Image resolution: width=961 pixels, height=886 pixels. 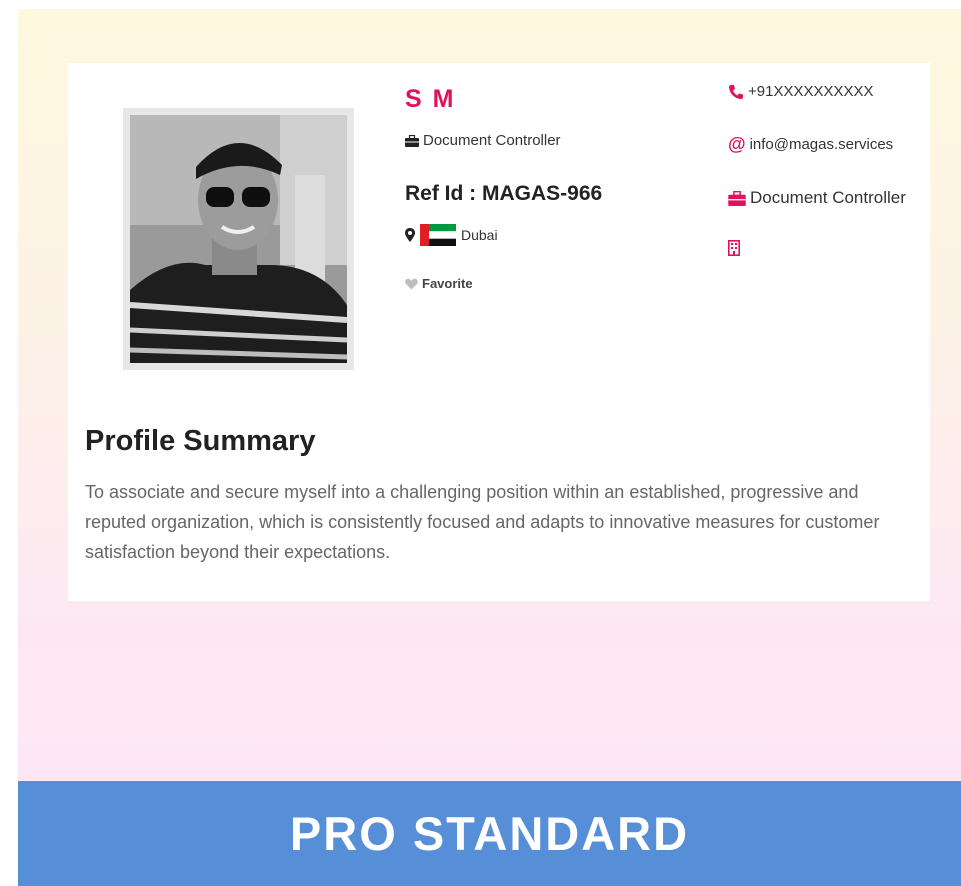 I want to click on profile-photo-image, so click(x=238, y=239).